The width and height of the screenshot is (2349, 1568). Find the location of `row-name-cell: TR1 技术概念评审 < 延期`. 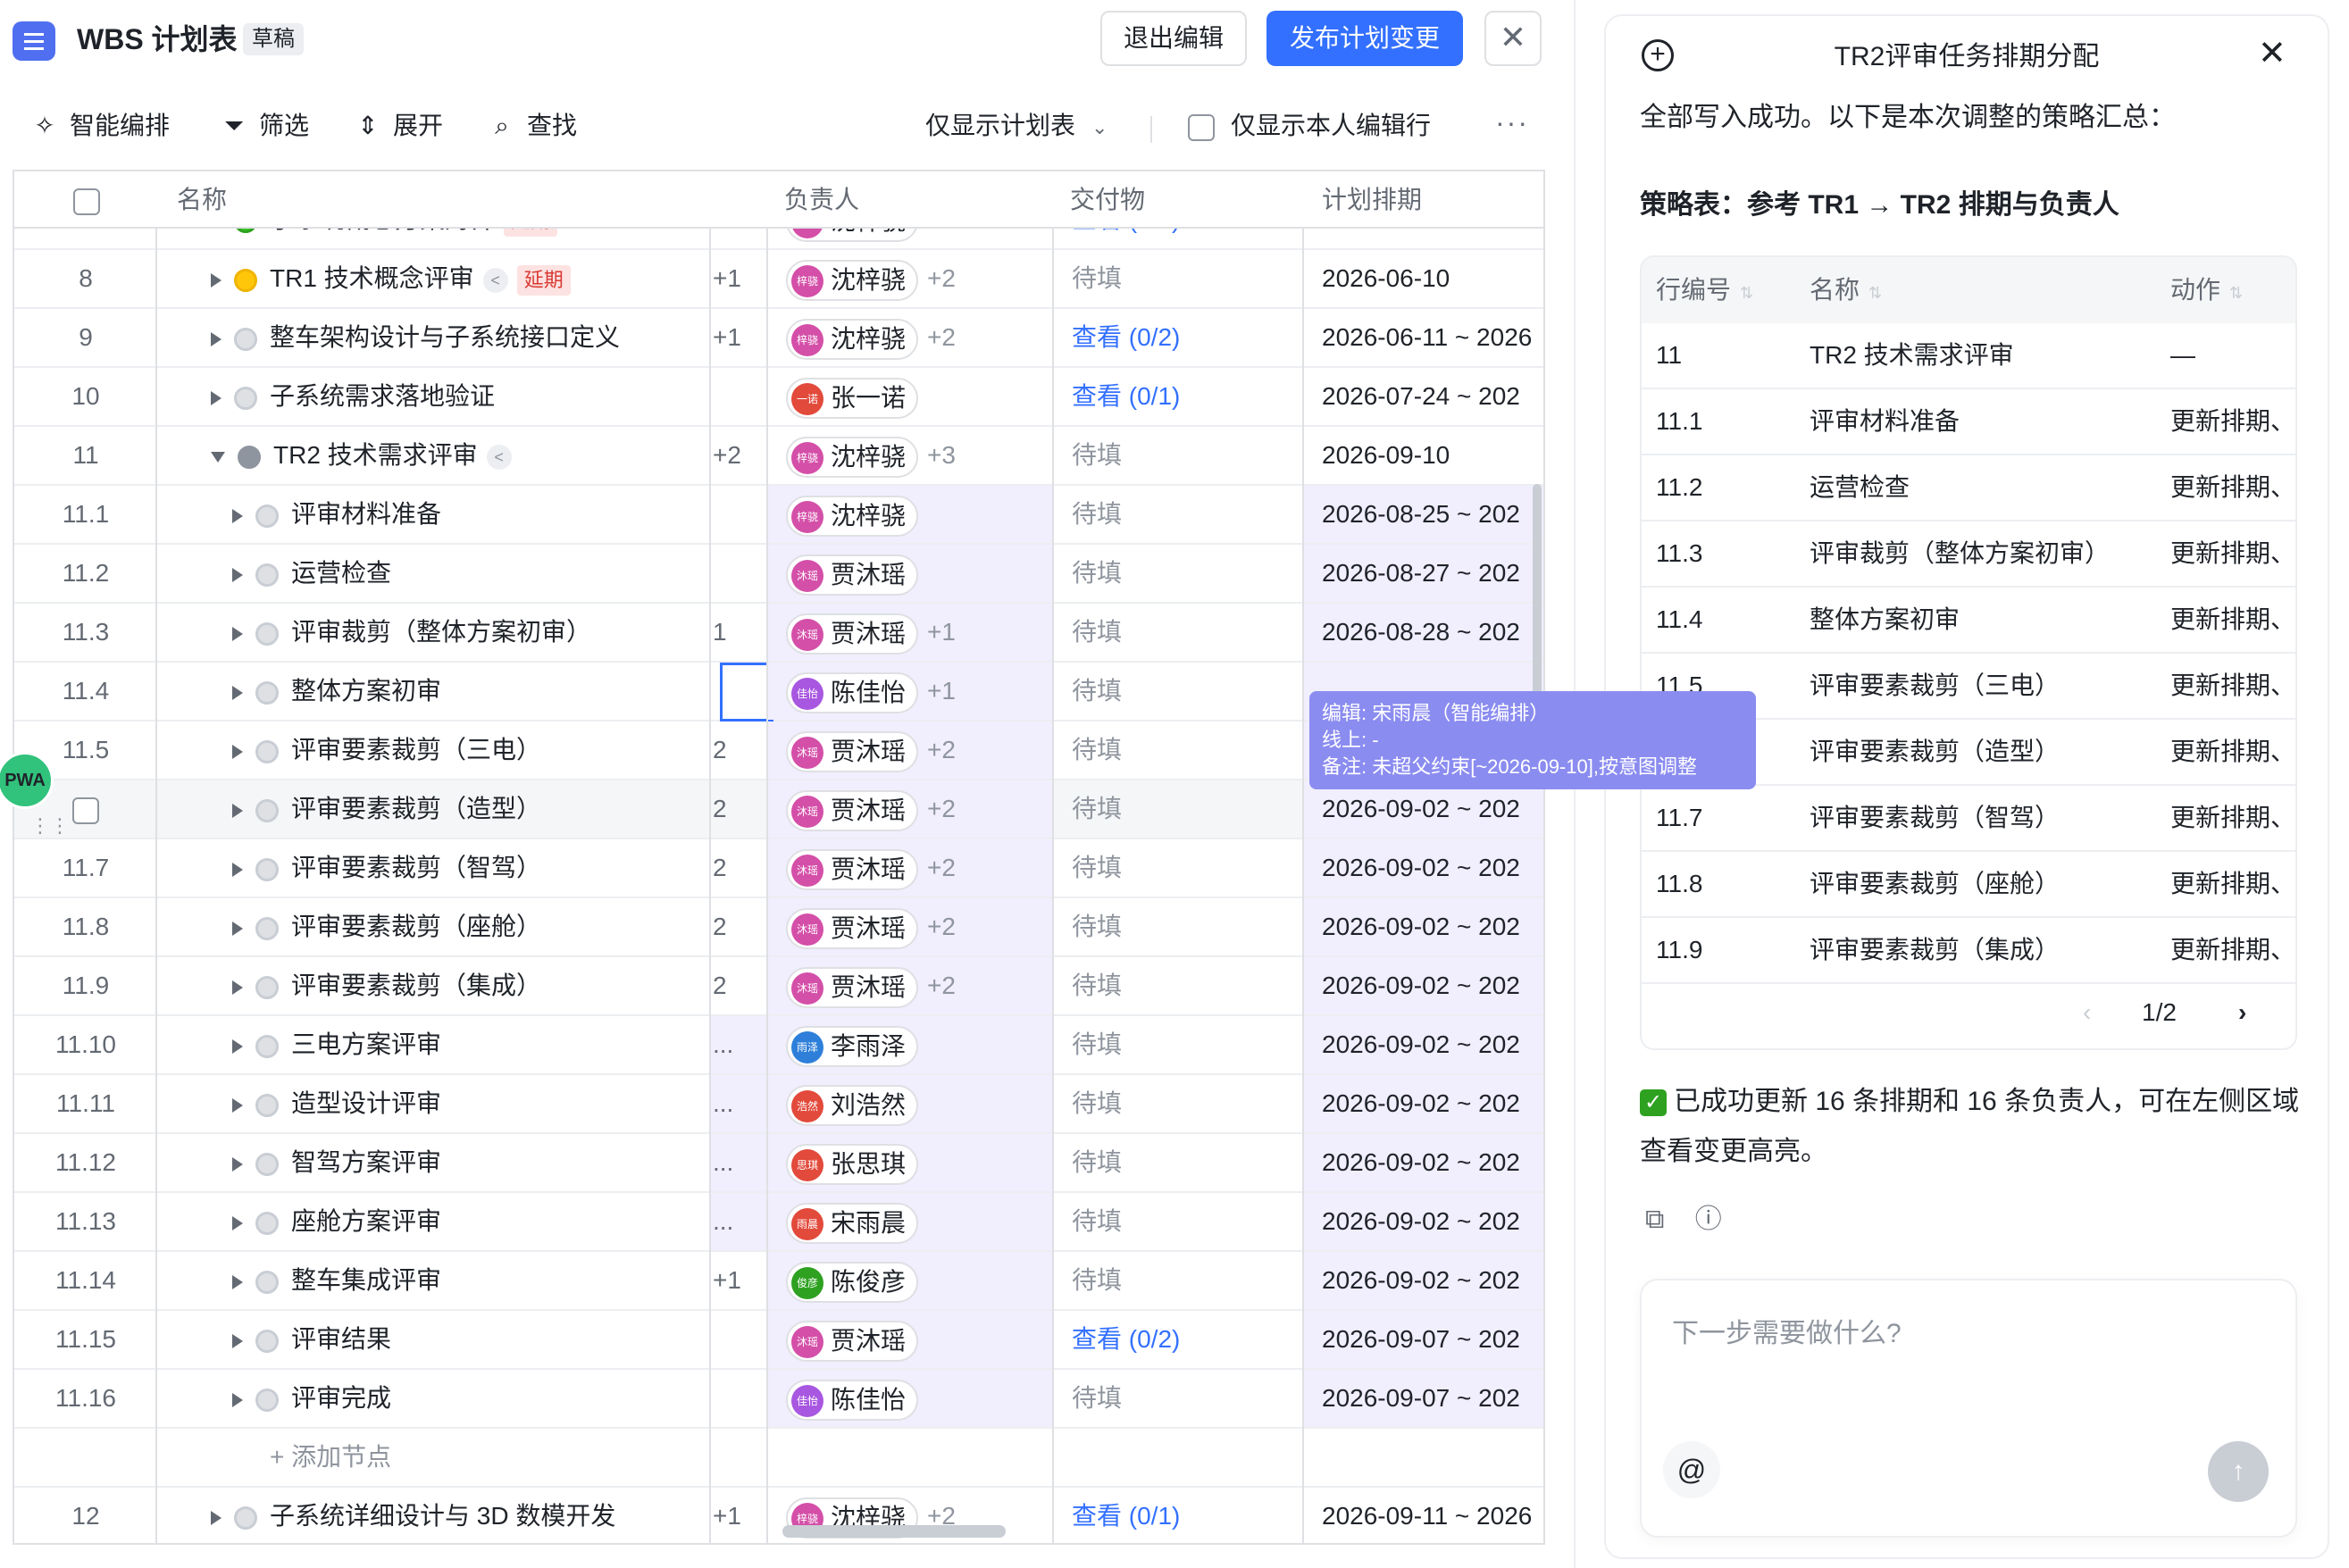

row-name-cell: TR1 技术概念评审 < 延期 is located at coordinates (434, 278).